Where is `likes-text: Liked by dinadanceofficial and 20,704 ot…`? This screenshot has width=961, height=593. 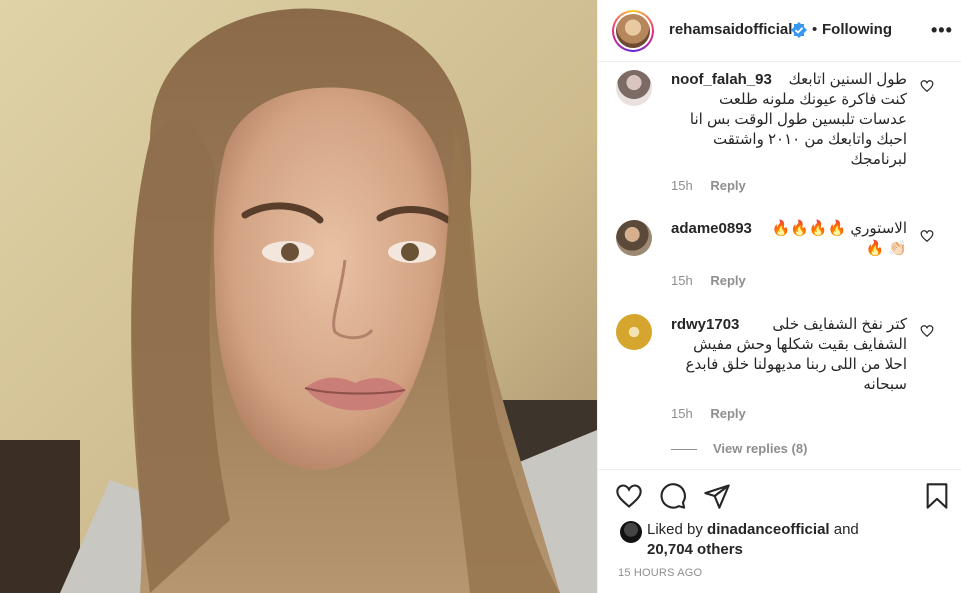 likes-text: Liked by dinadanceofficial and 20,704 ot… is located at coordinates (753, 540).